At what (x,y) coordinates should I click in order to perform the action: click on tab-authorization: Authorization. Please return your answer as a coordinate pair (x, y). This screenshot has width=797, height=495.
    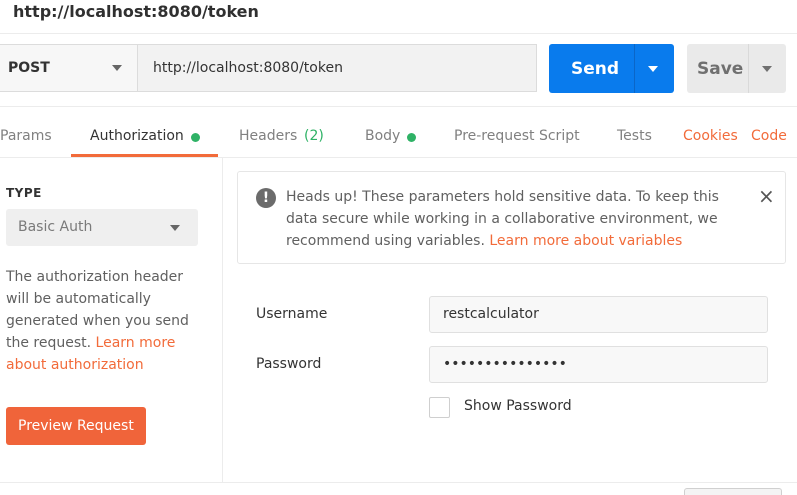
    Looking at the image, I should click on (137, 136).